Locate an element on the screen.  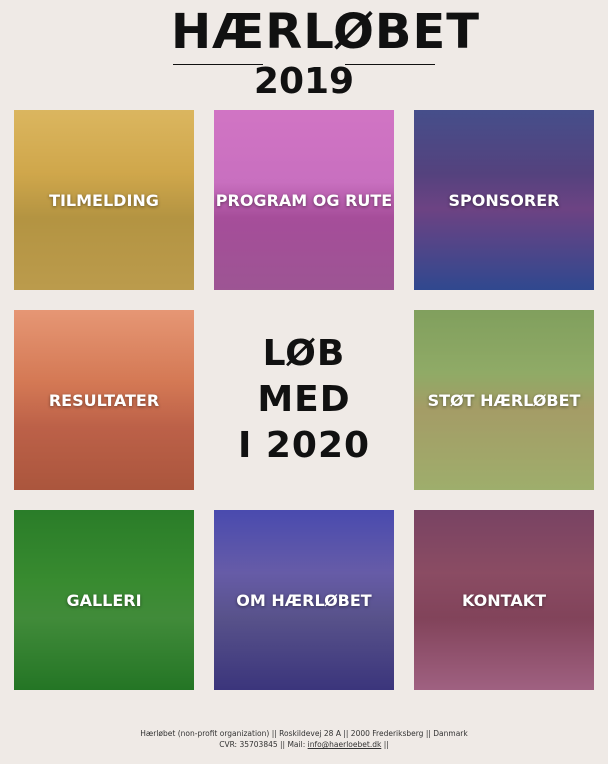
center-line-2: I 2020 is located at coordinates (304, 445).